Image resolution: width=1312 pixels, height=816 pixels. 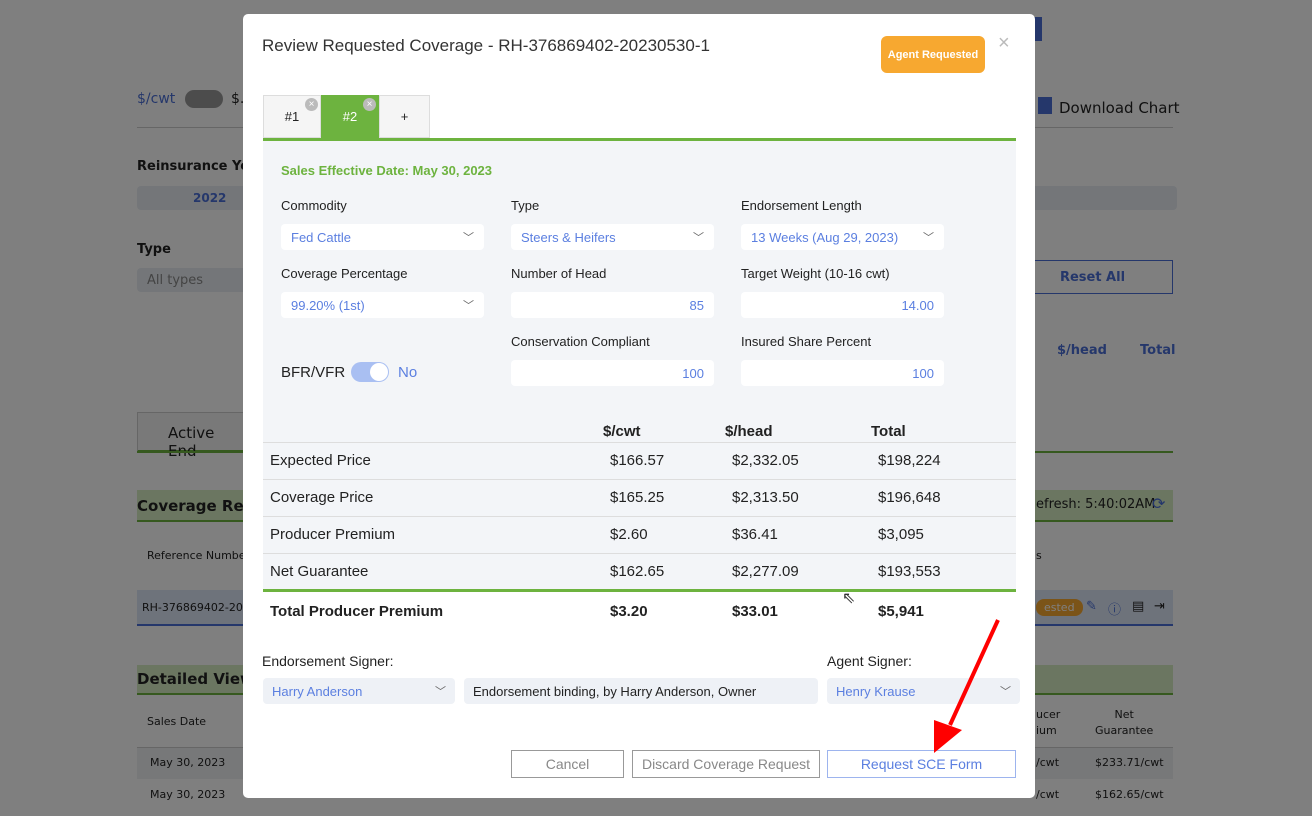 I want to click on target-weight-label: Target Weight (10-16 cwt), so click(x=815, y=273).